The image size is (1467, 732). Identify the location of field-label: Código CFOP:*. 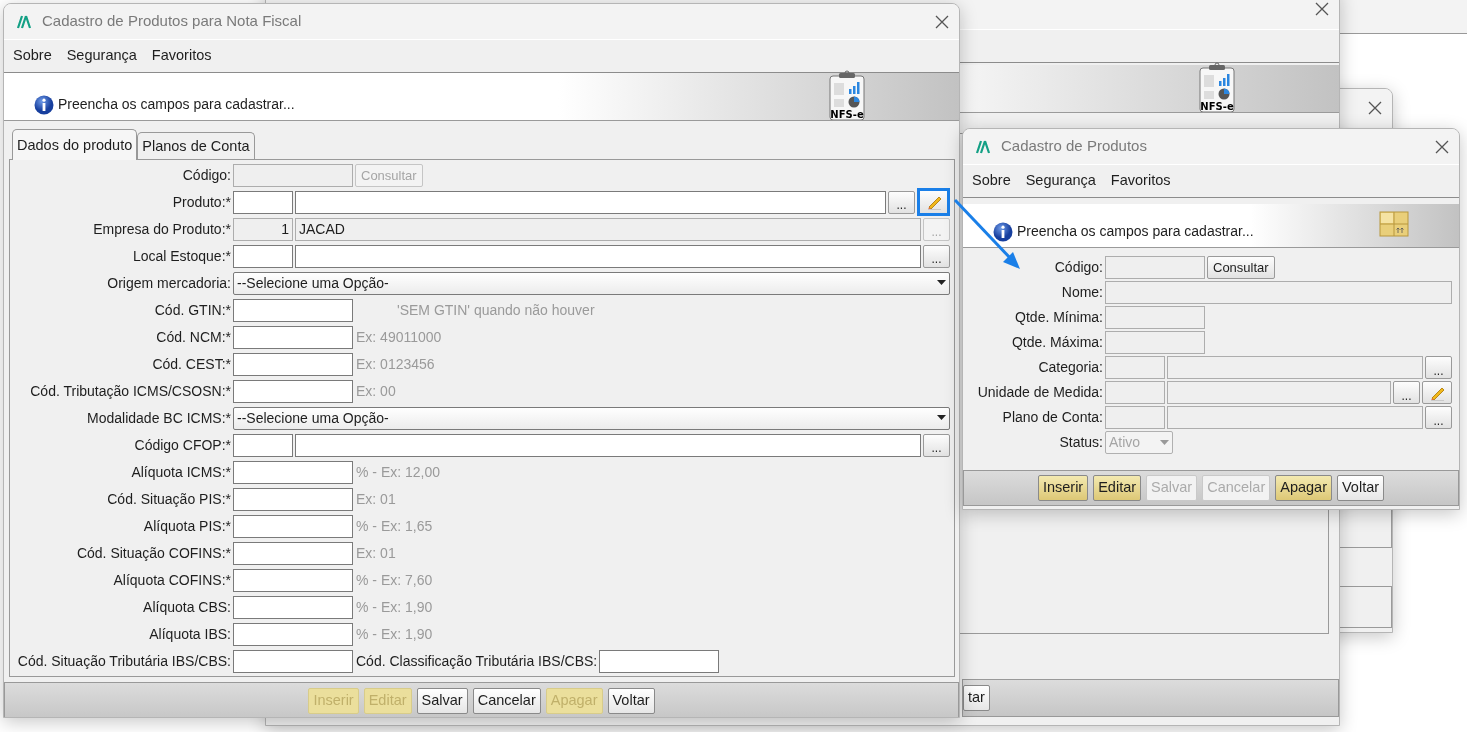
(182, 445).